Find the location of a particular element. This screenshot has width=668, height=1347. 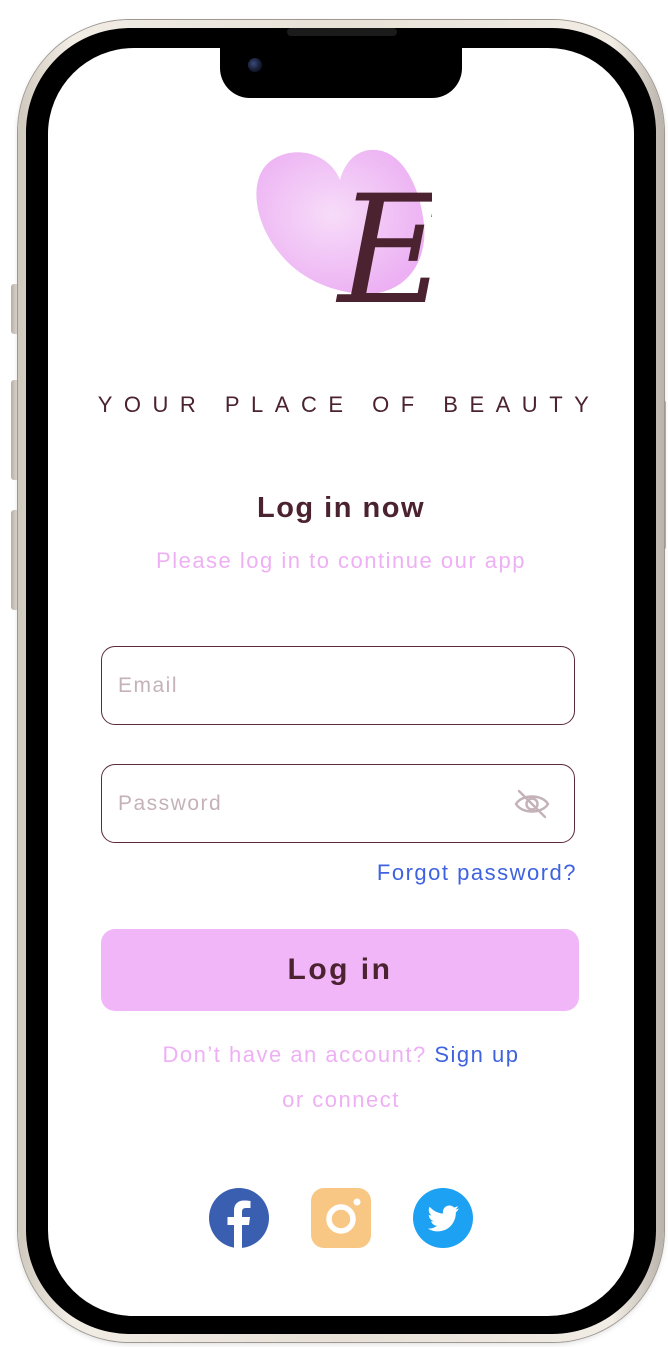

earpiece-speaker is located at coordinates (342, 32).